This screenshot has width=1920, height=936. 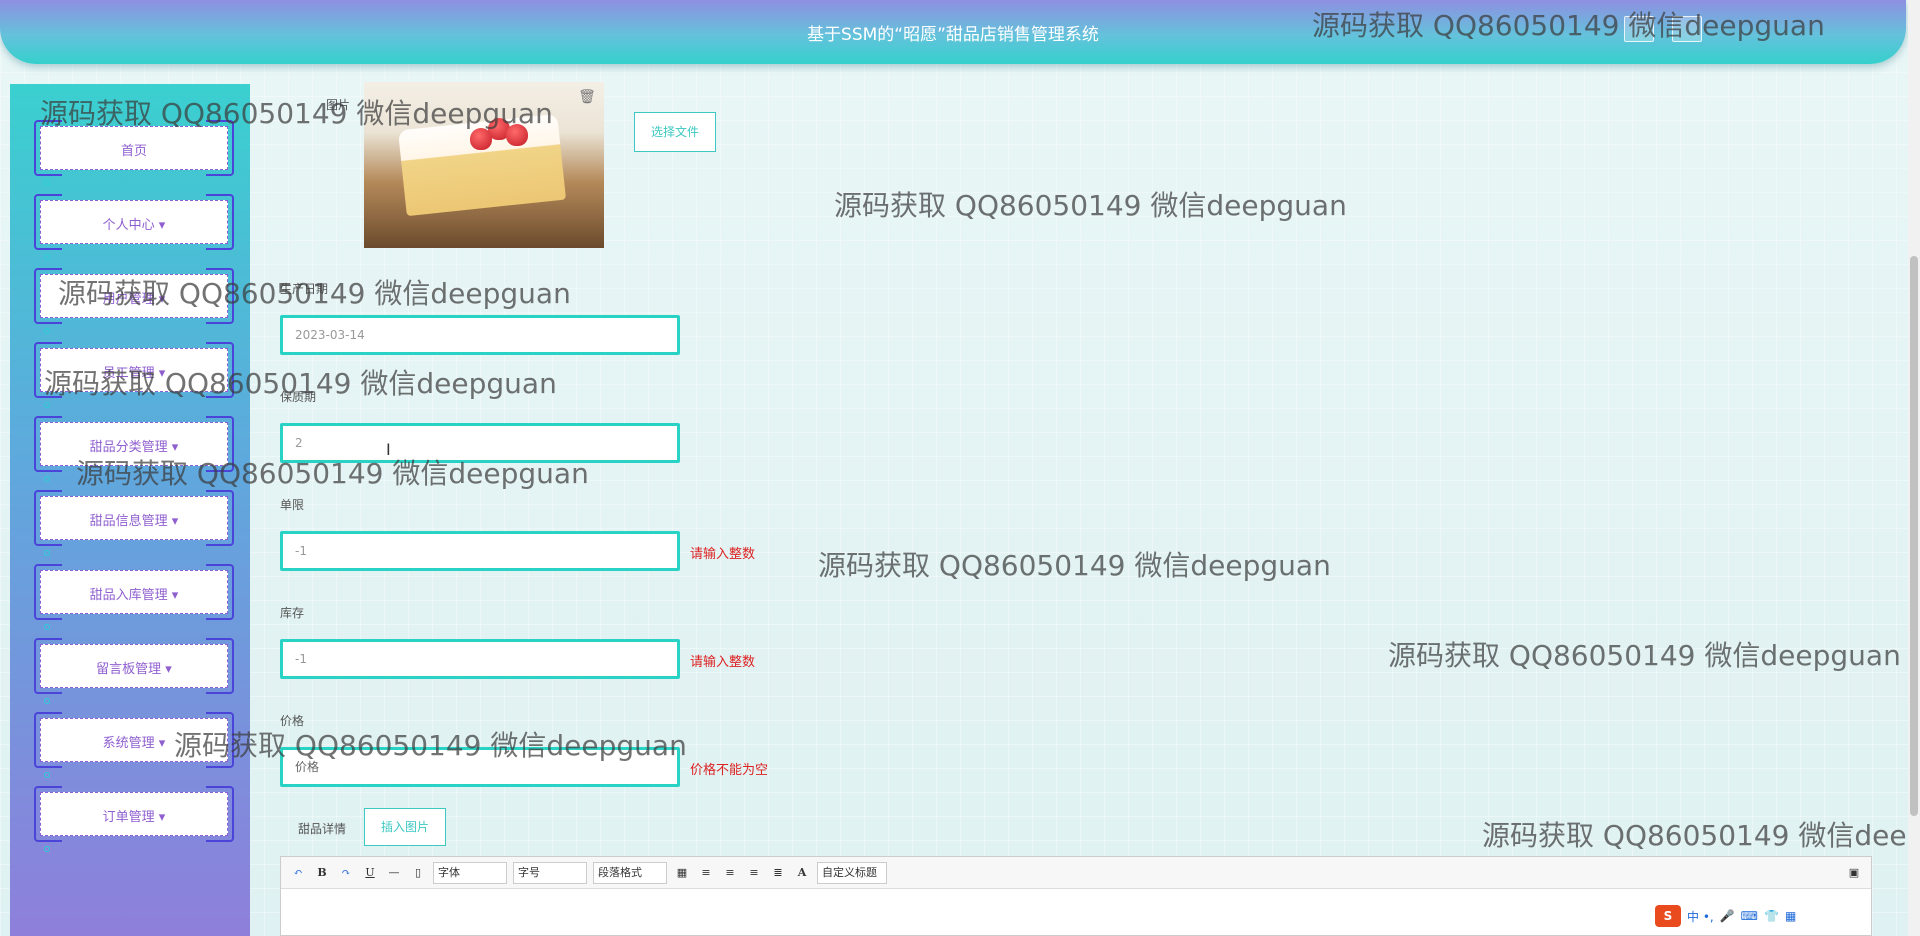 What do you see at coordinates (682, 872) in the screenshot?
I see `table-icon: ▦` at bounding box center [682, 872].